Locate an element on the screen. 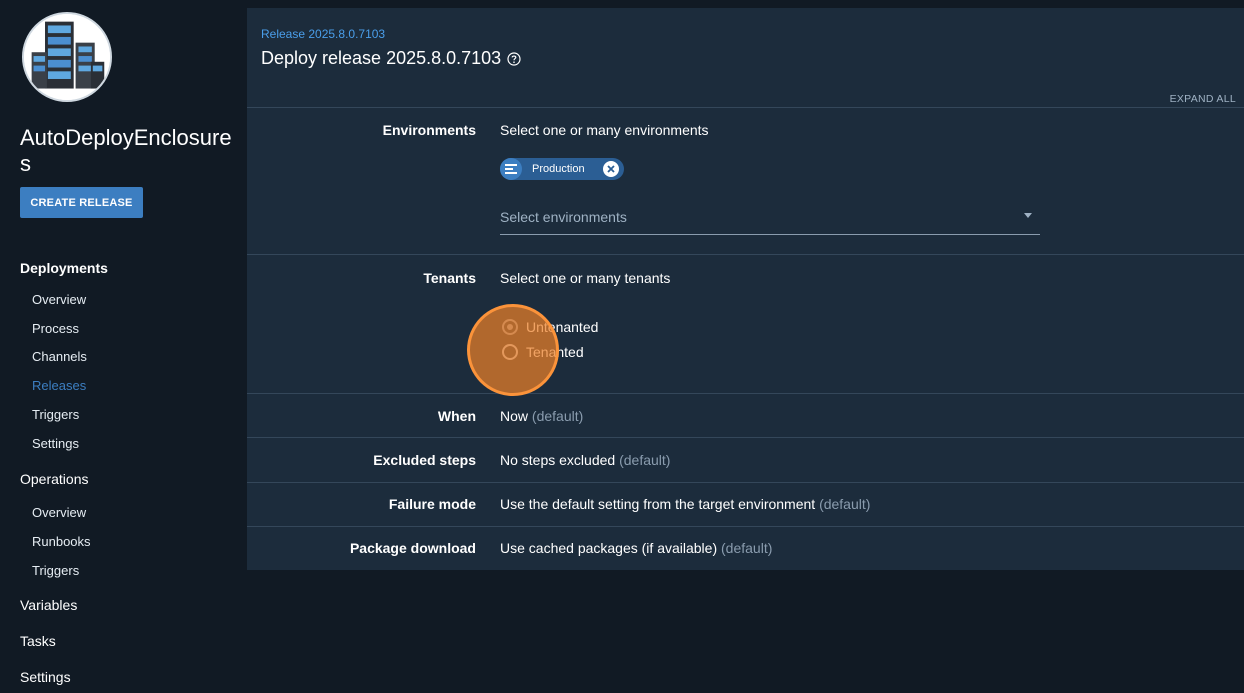  nav-item-runbooks: Runbooks is located at coordinates (61, 541).